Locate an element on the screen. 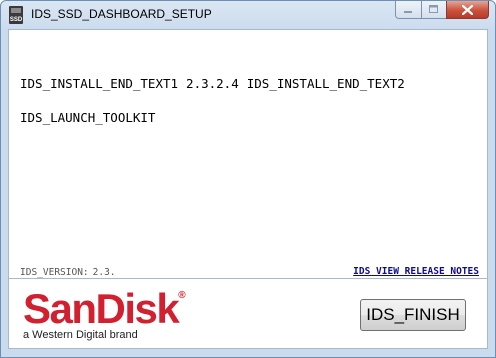  maximize-button is located at coordinates (433, 10).